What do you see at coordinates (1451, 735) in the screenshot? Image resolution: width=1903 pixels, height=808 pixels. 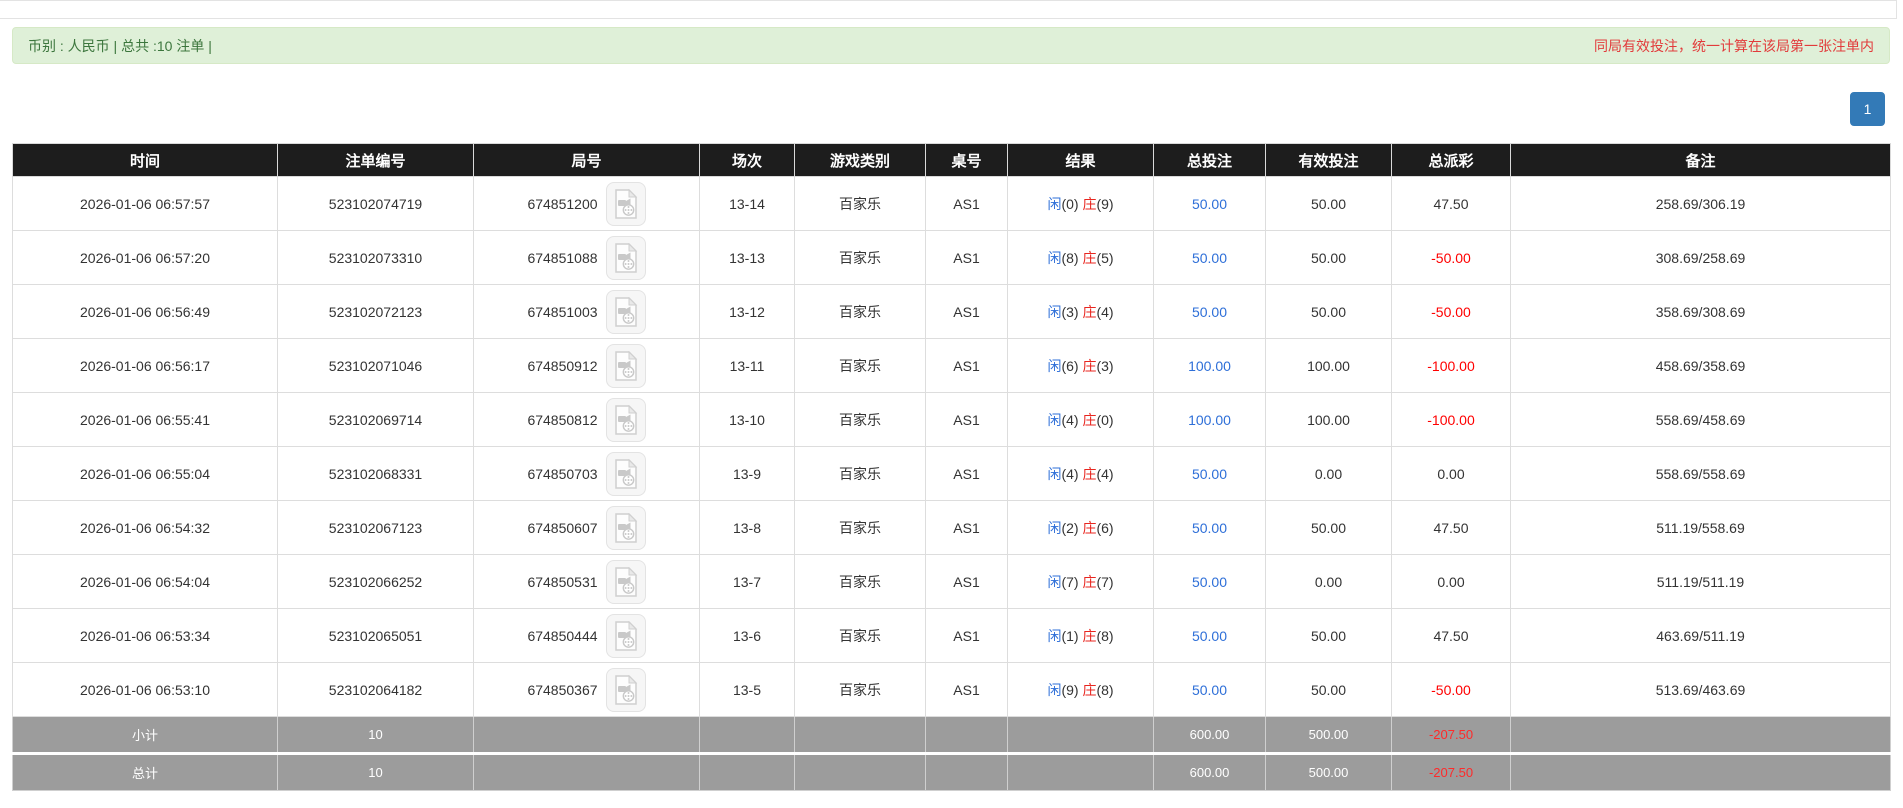 I see `subtotal-row-payout: -207.50` at bounding box center [1451, 735].